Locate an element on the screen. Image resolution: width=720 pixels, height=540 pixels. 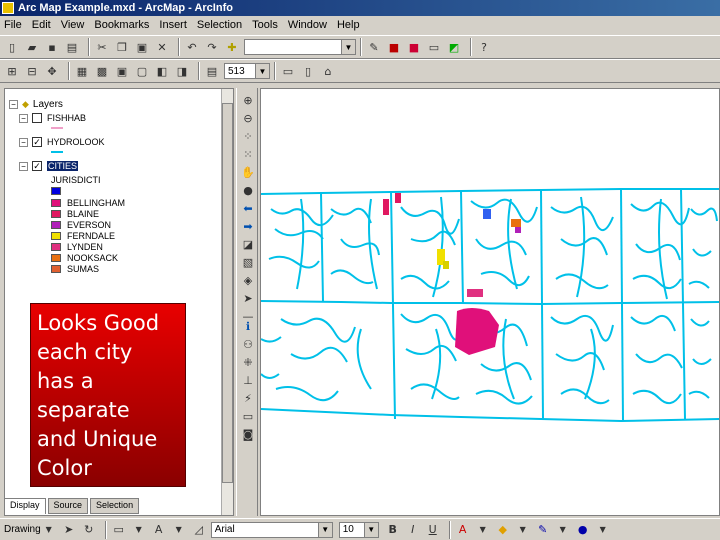
menu-window: Window is located at coordinates (307, 25).